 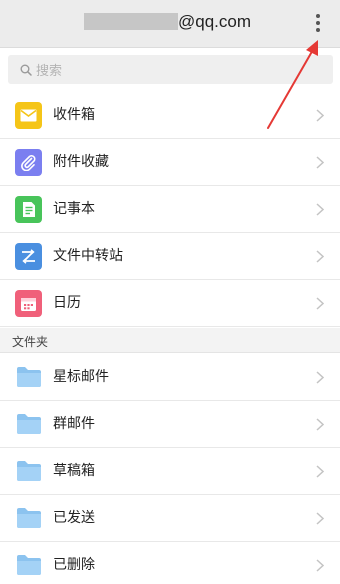 I want to click on list-item-label: 文件中转站, so click(x=88, y=256).